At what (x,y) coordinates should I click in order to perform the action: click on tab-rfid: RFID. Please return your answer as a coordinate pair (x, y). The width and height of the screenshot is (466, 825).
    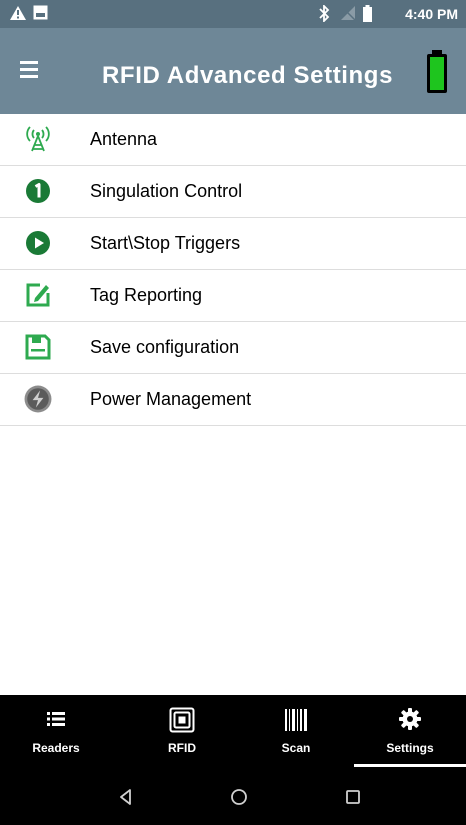
    Looking at the image, I should click on (182, 731).